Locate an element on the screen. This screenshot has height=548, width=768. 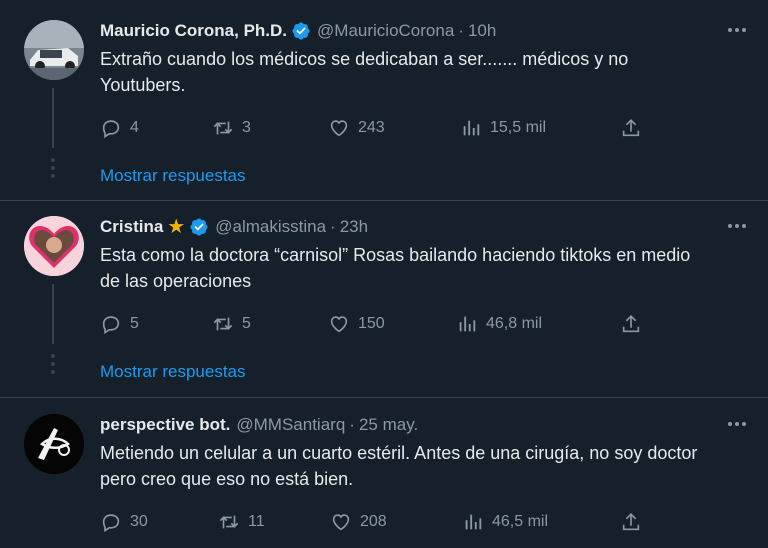
handle: @almakisstina is located at coordinates (270, 227).